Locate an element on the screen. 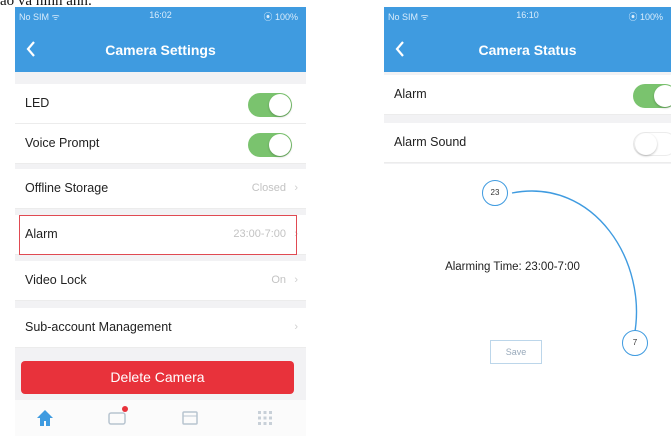 Image resolution: width=671 pixels, height=436 pixels. alarm-toggle is located at coordinates (652, 96).